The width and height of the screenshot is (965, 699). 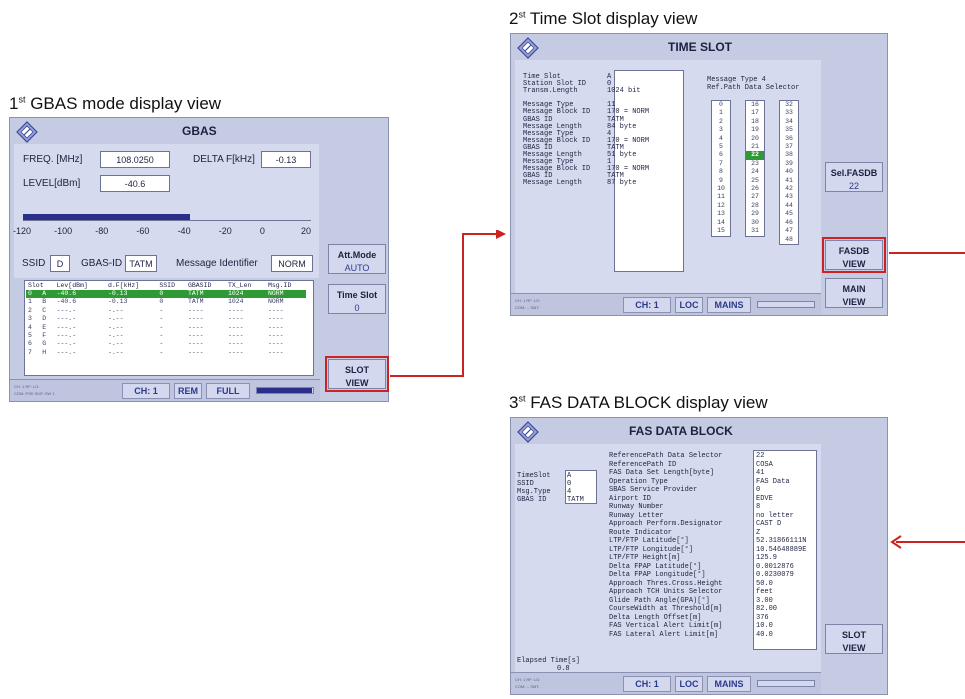 What do you see at coordinates (166, 319) in the screenshot?
I see `table-row: 3 D ---.- -.-- - ---- ---- ----` at bounding box center [166, 319].